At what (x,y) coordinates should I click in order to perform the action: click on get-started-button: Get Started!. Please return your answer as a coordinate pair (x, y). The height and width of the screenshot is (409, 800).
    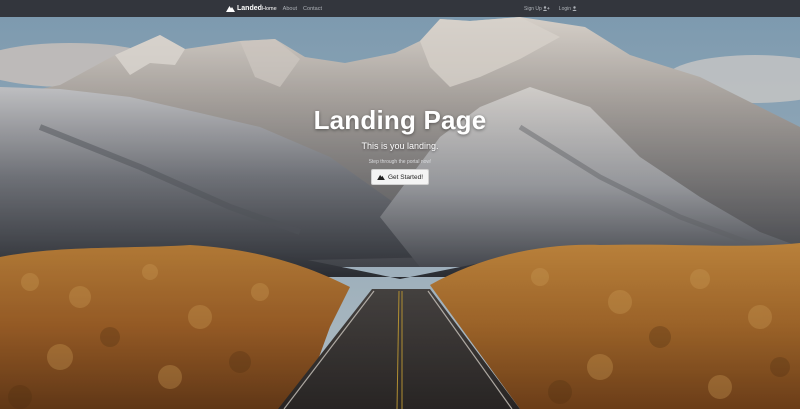
    Looking at the image, I should click on (400, 177).